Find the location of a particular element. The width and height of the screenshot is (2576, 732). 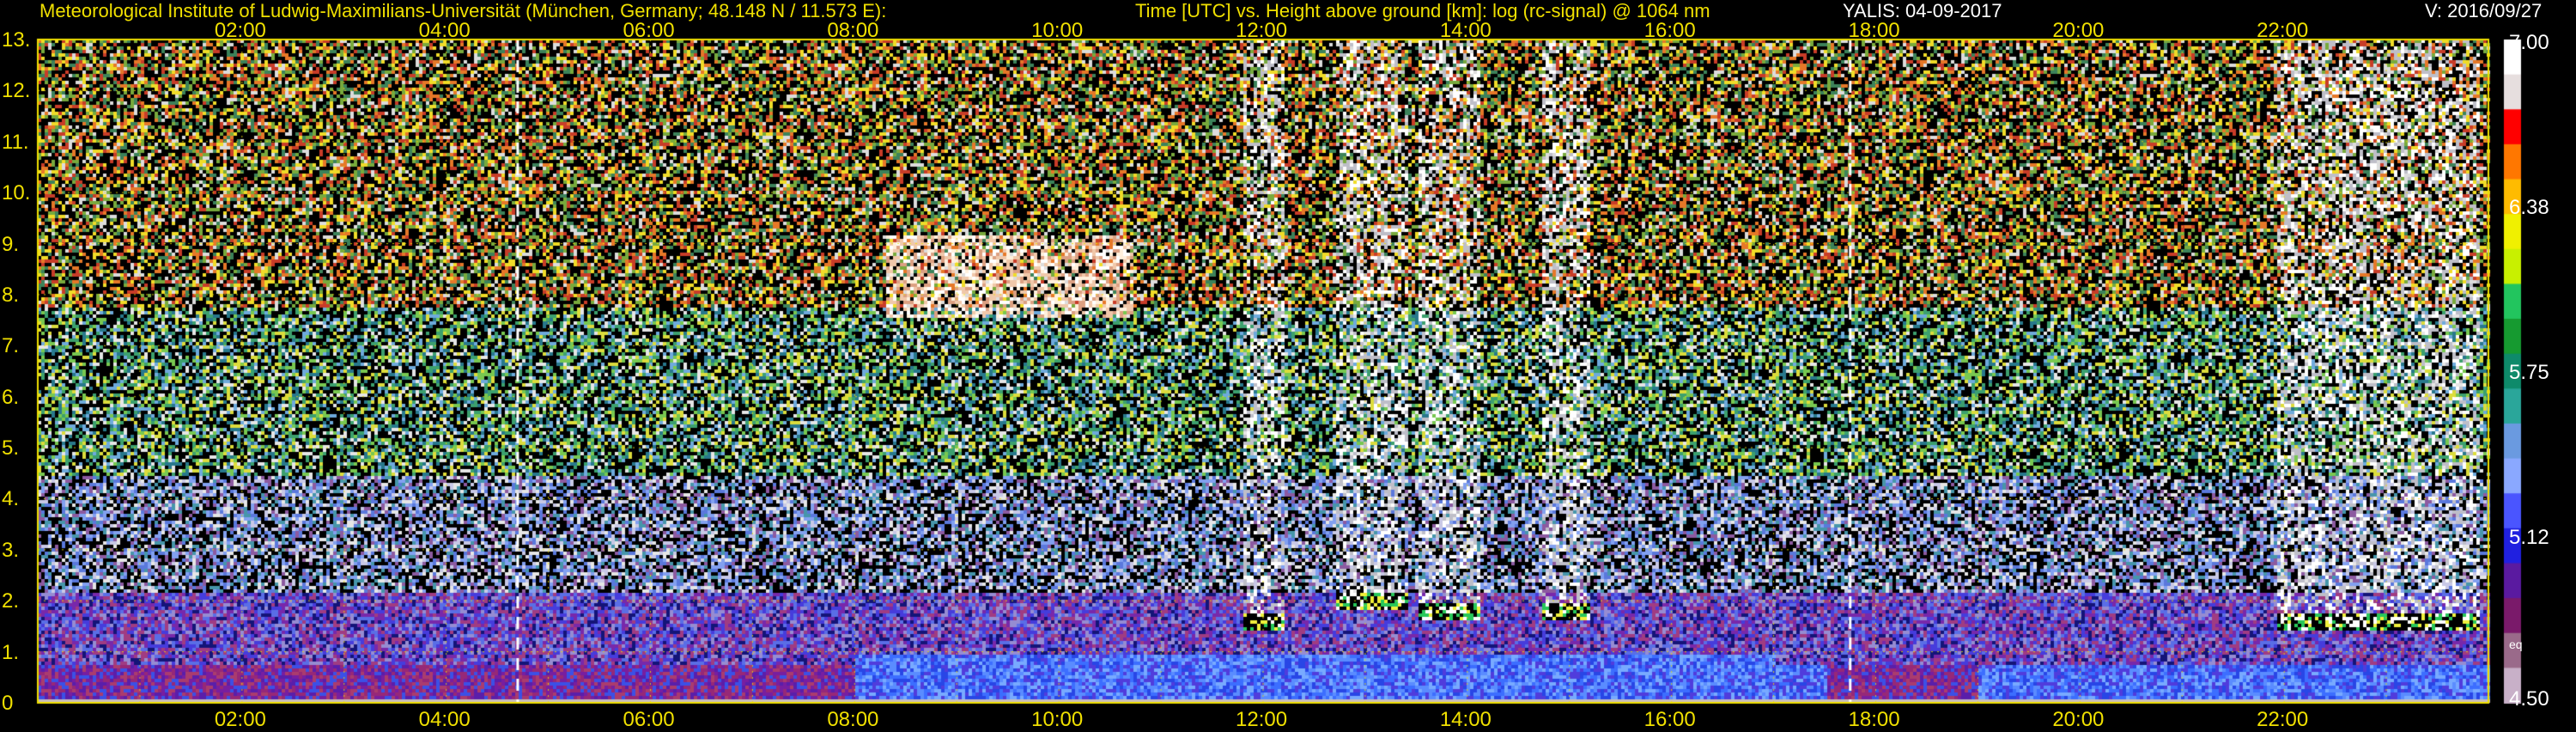

x-tick-top: 06:00 is located at coordinates (649, 30).